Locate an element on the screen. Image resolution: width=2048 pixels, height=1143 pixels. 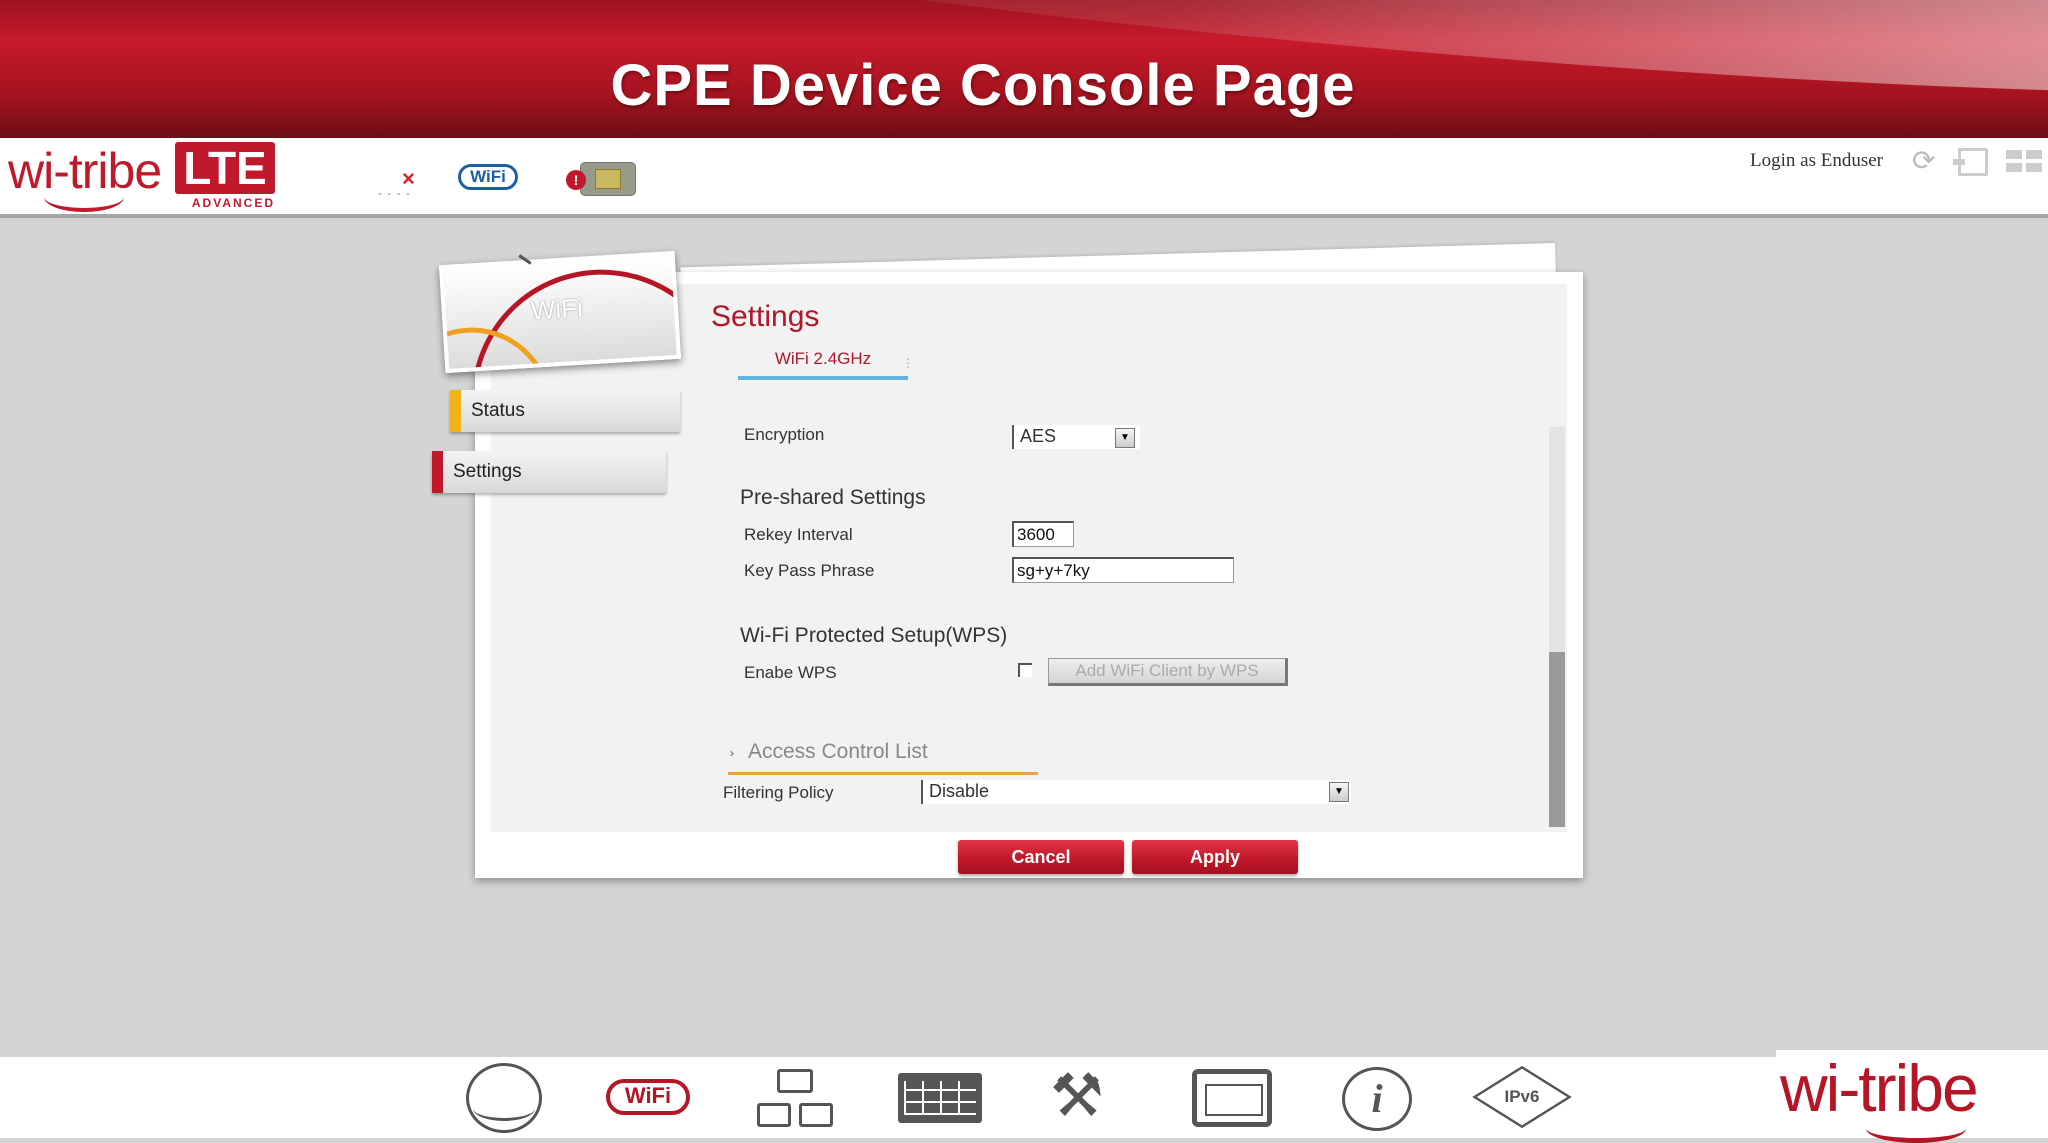
sidebar-item-label: Settings is located at coordinates (487, 471).